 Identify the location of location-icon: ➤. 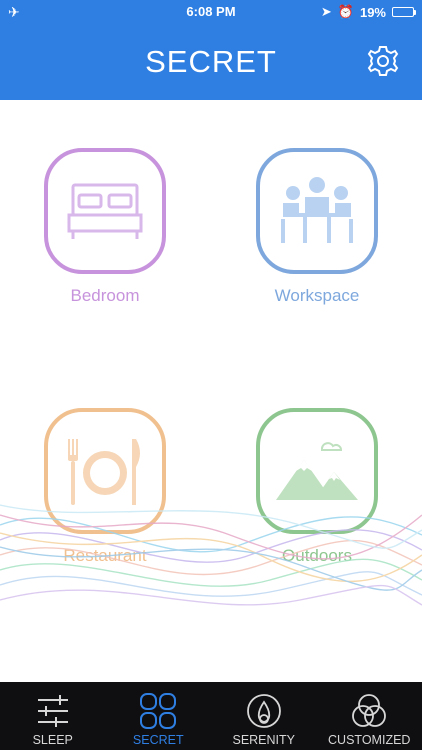
(326, 11).